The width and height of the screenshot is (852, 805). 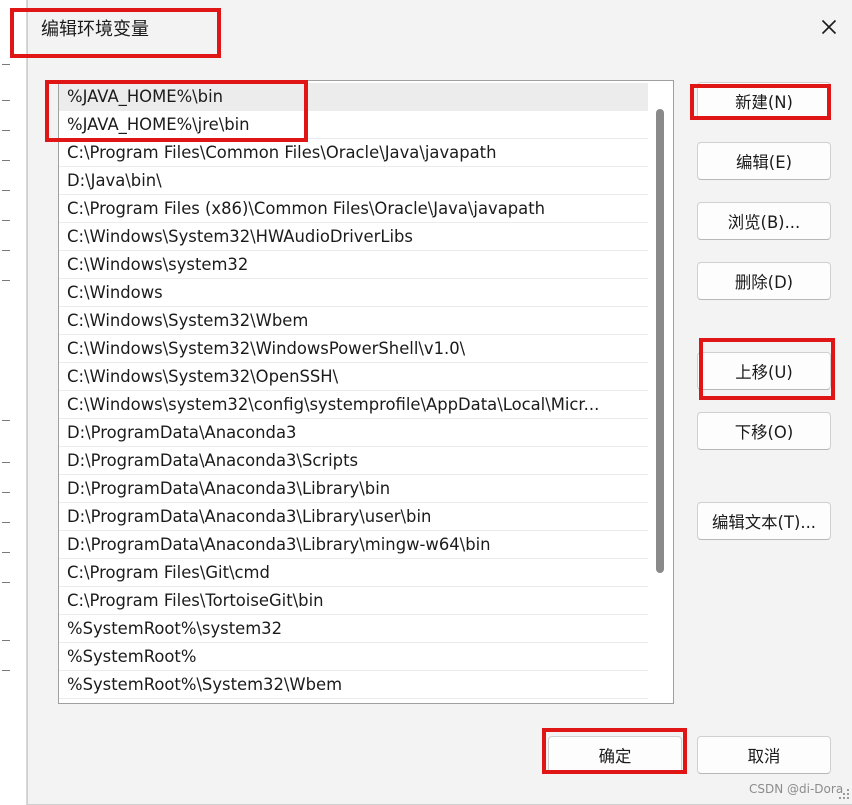 What do you see at coordinates (353, 293) in the screenshot?
I see `list-item: C:\Windows` at bounding box center [353, 293].